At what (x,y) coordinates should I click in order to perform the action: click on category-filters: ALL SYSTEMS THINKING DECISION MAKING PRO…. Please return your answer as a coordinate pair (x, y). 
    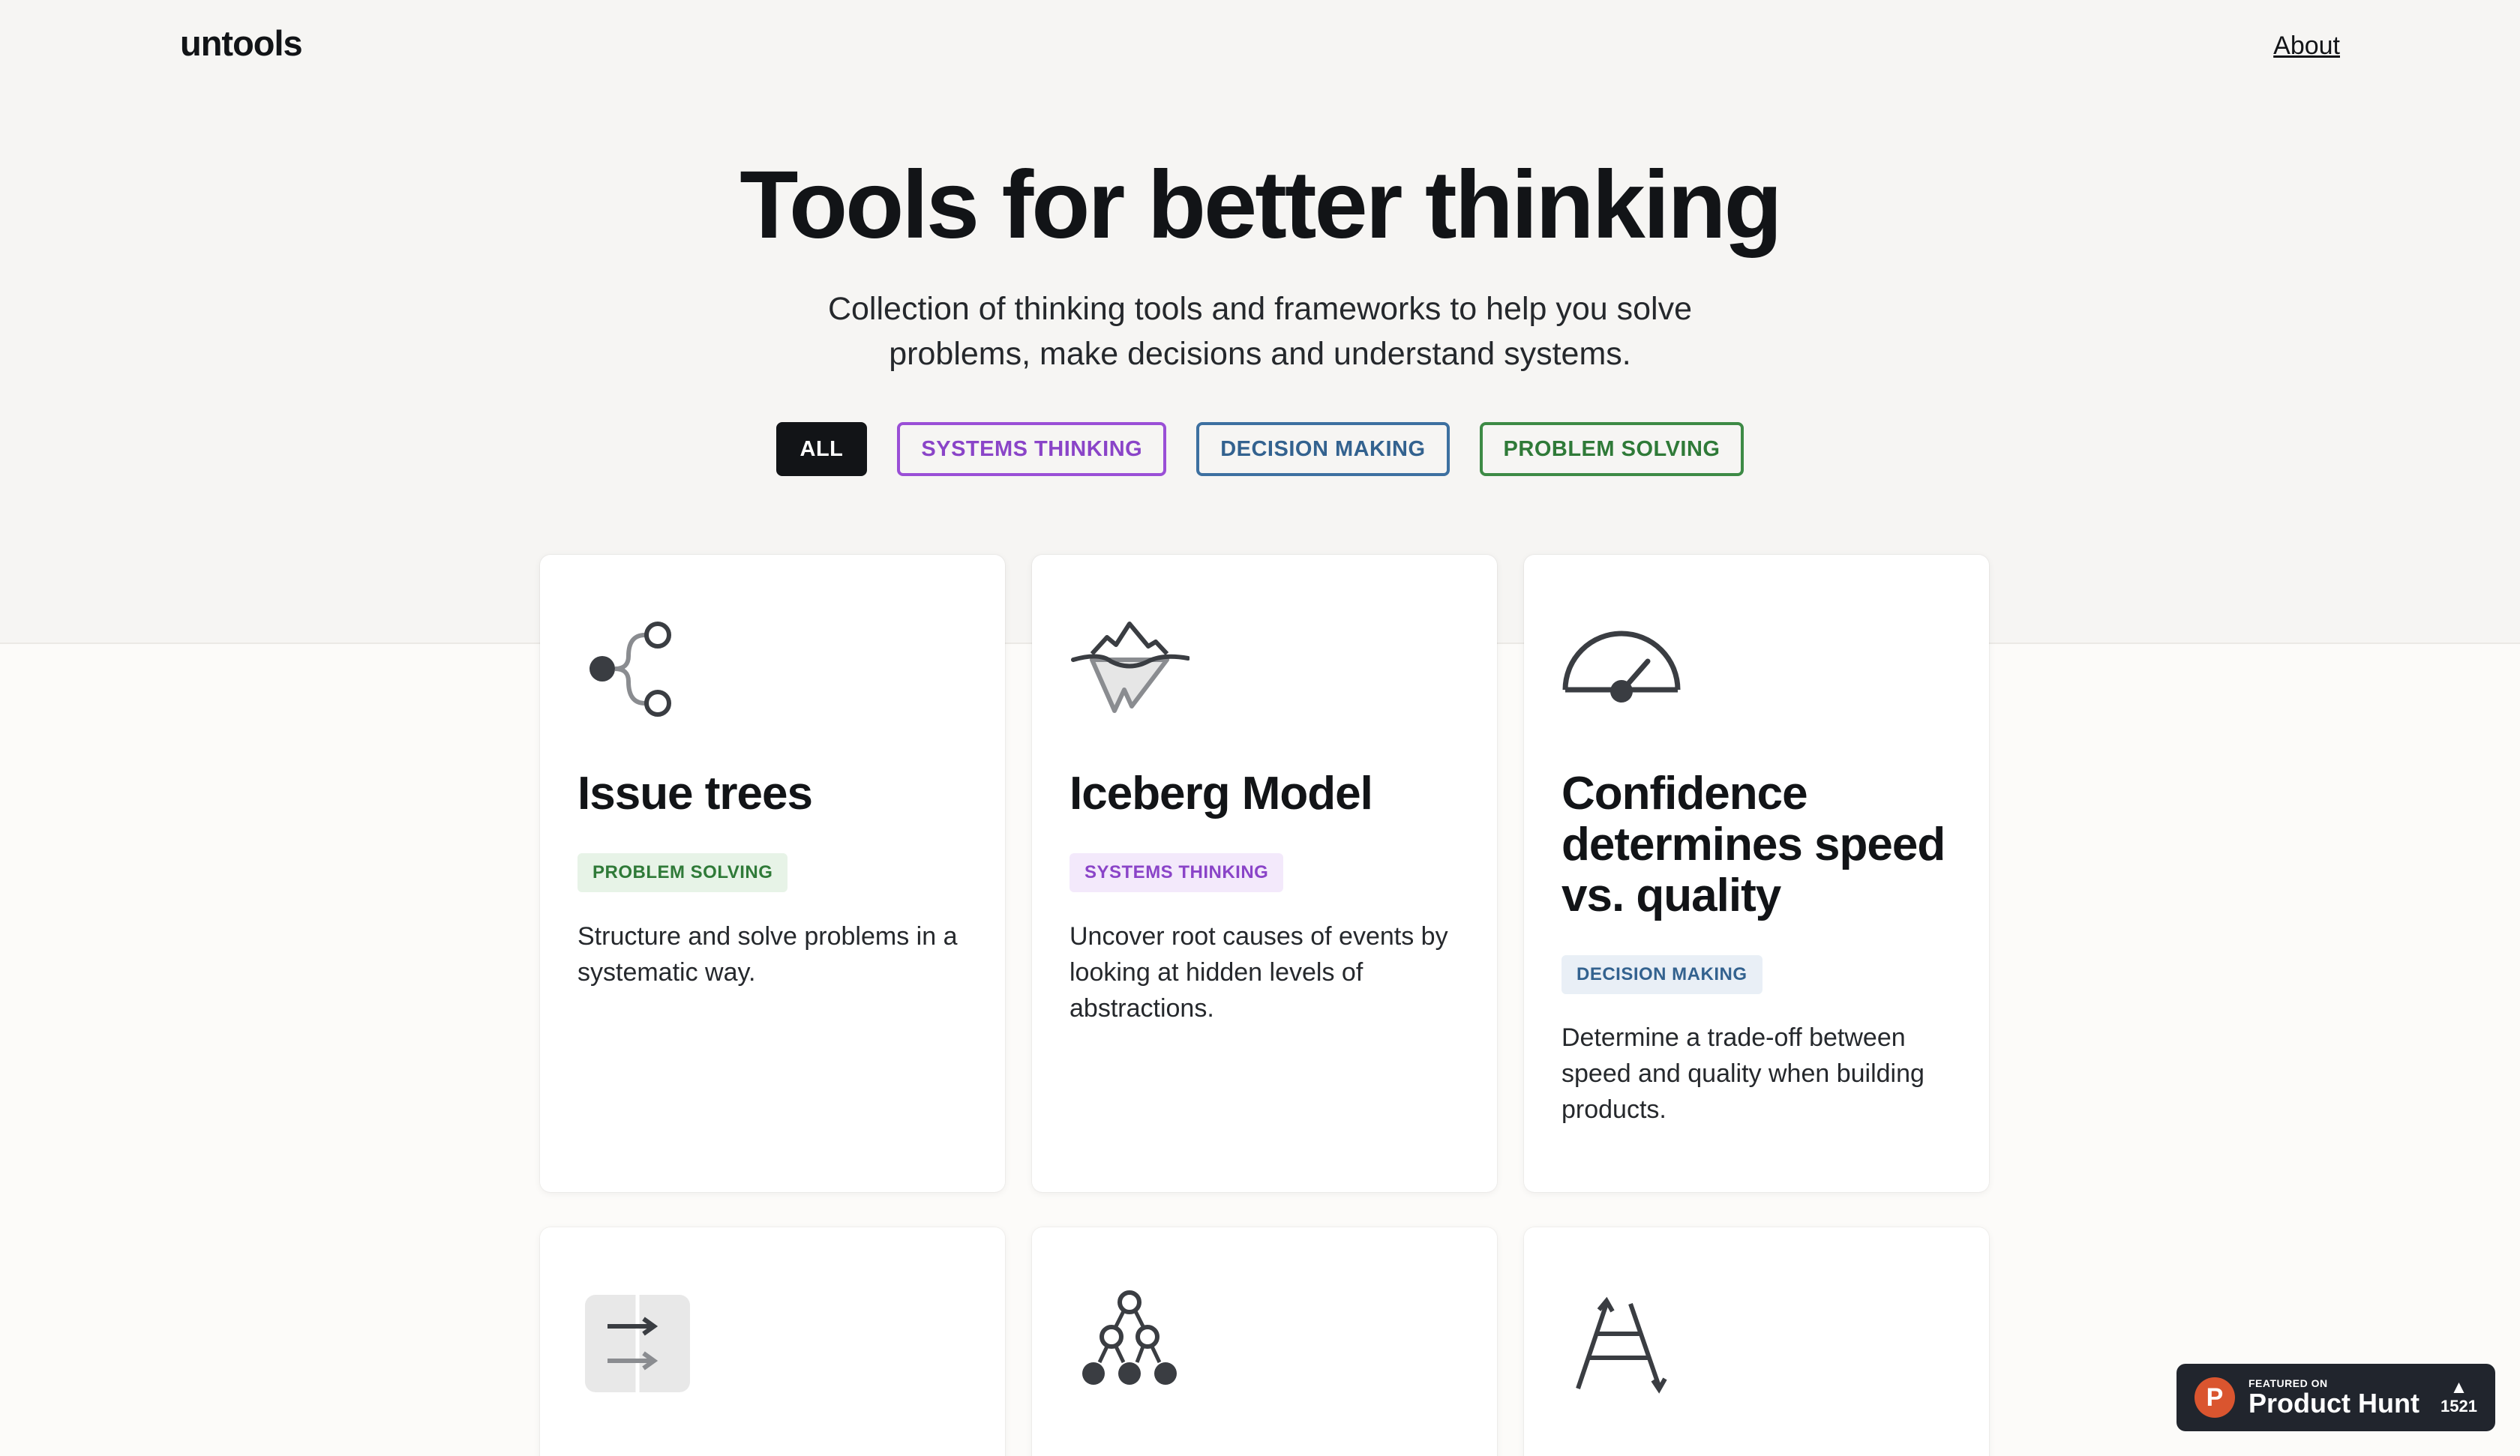
    Looking at the image, I should click on (1260, 449).